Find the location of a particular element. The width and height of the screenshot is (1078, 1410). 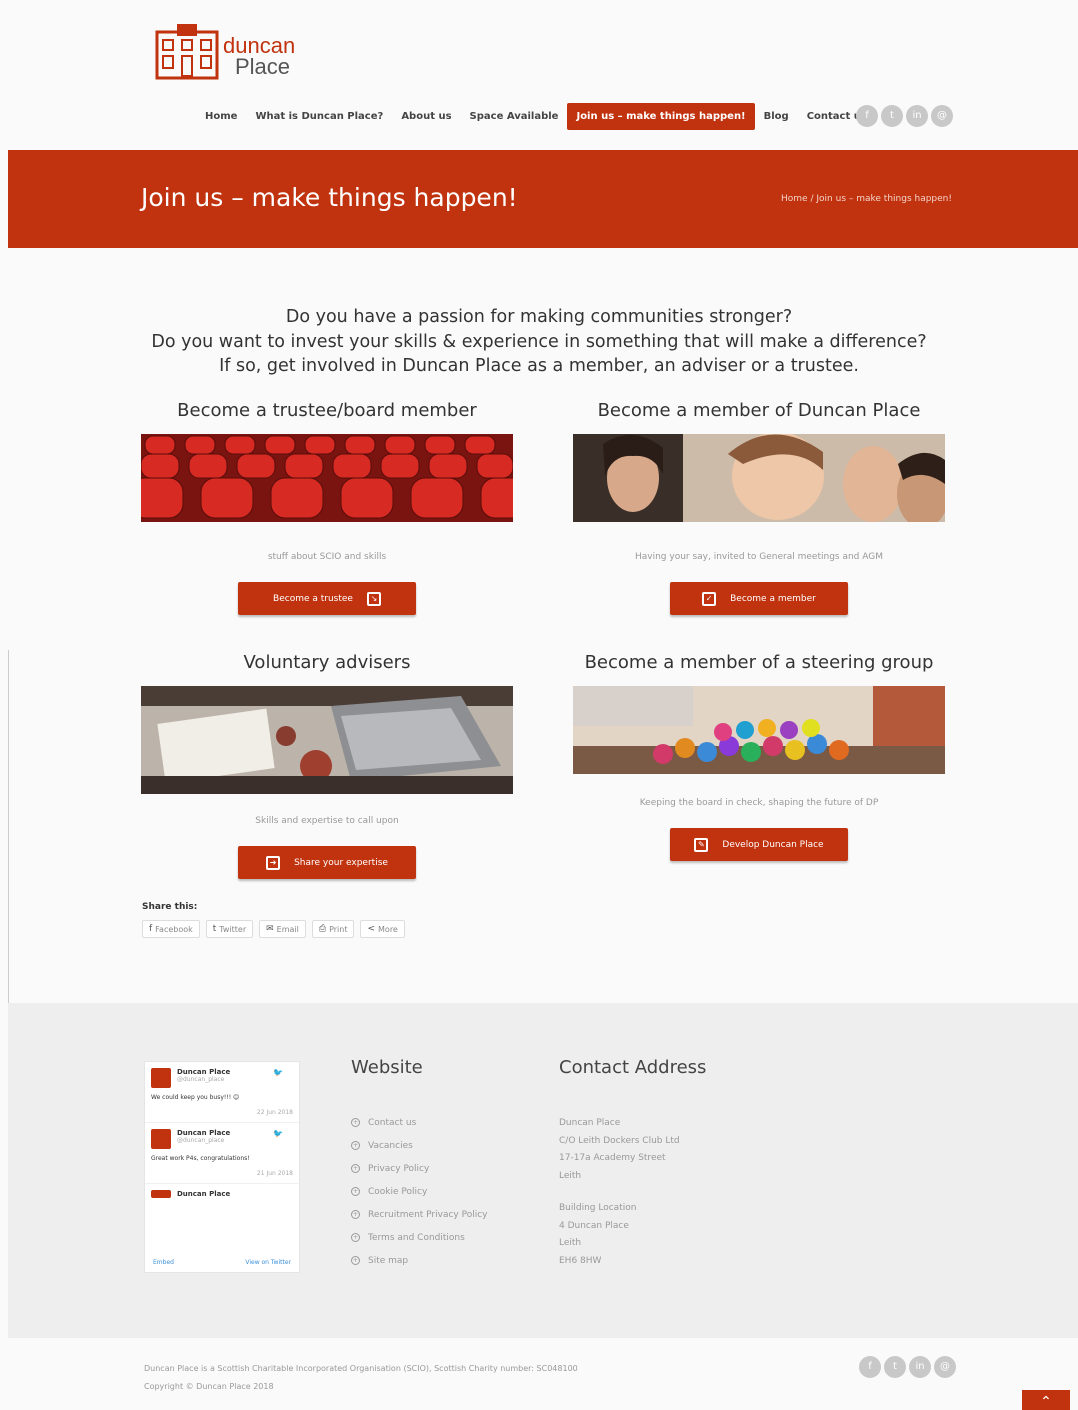

twitter-embed-link: Embed is located at coordinates (163, 1262).